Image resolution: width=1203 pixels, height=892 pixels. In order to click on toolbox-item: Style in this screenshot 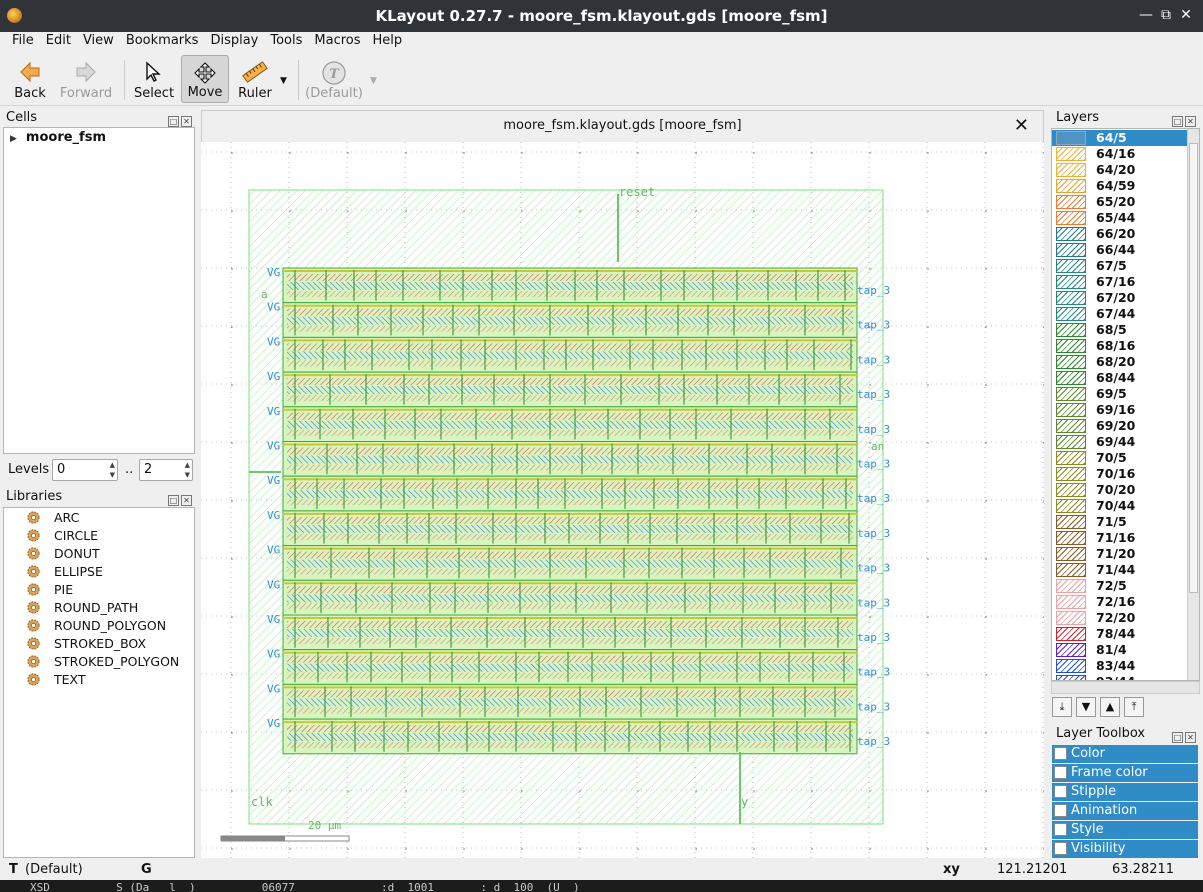, I will do `click(1125, 830)`.